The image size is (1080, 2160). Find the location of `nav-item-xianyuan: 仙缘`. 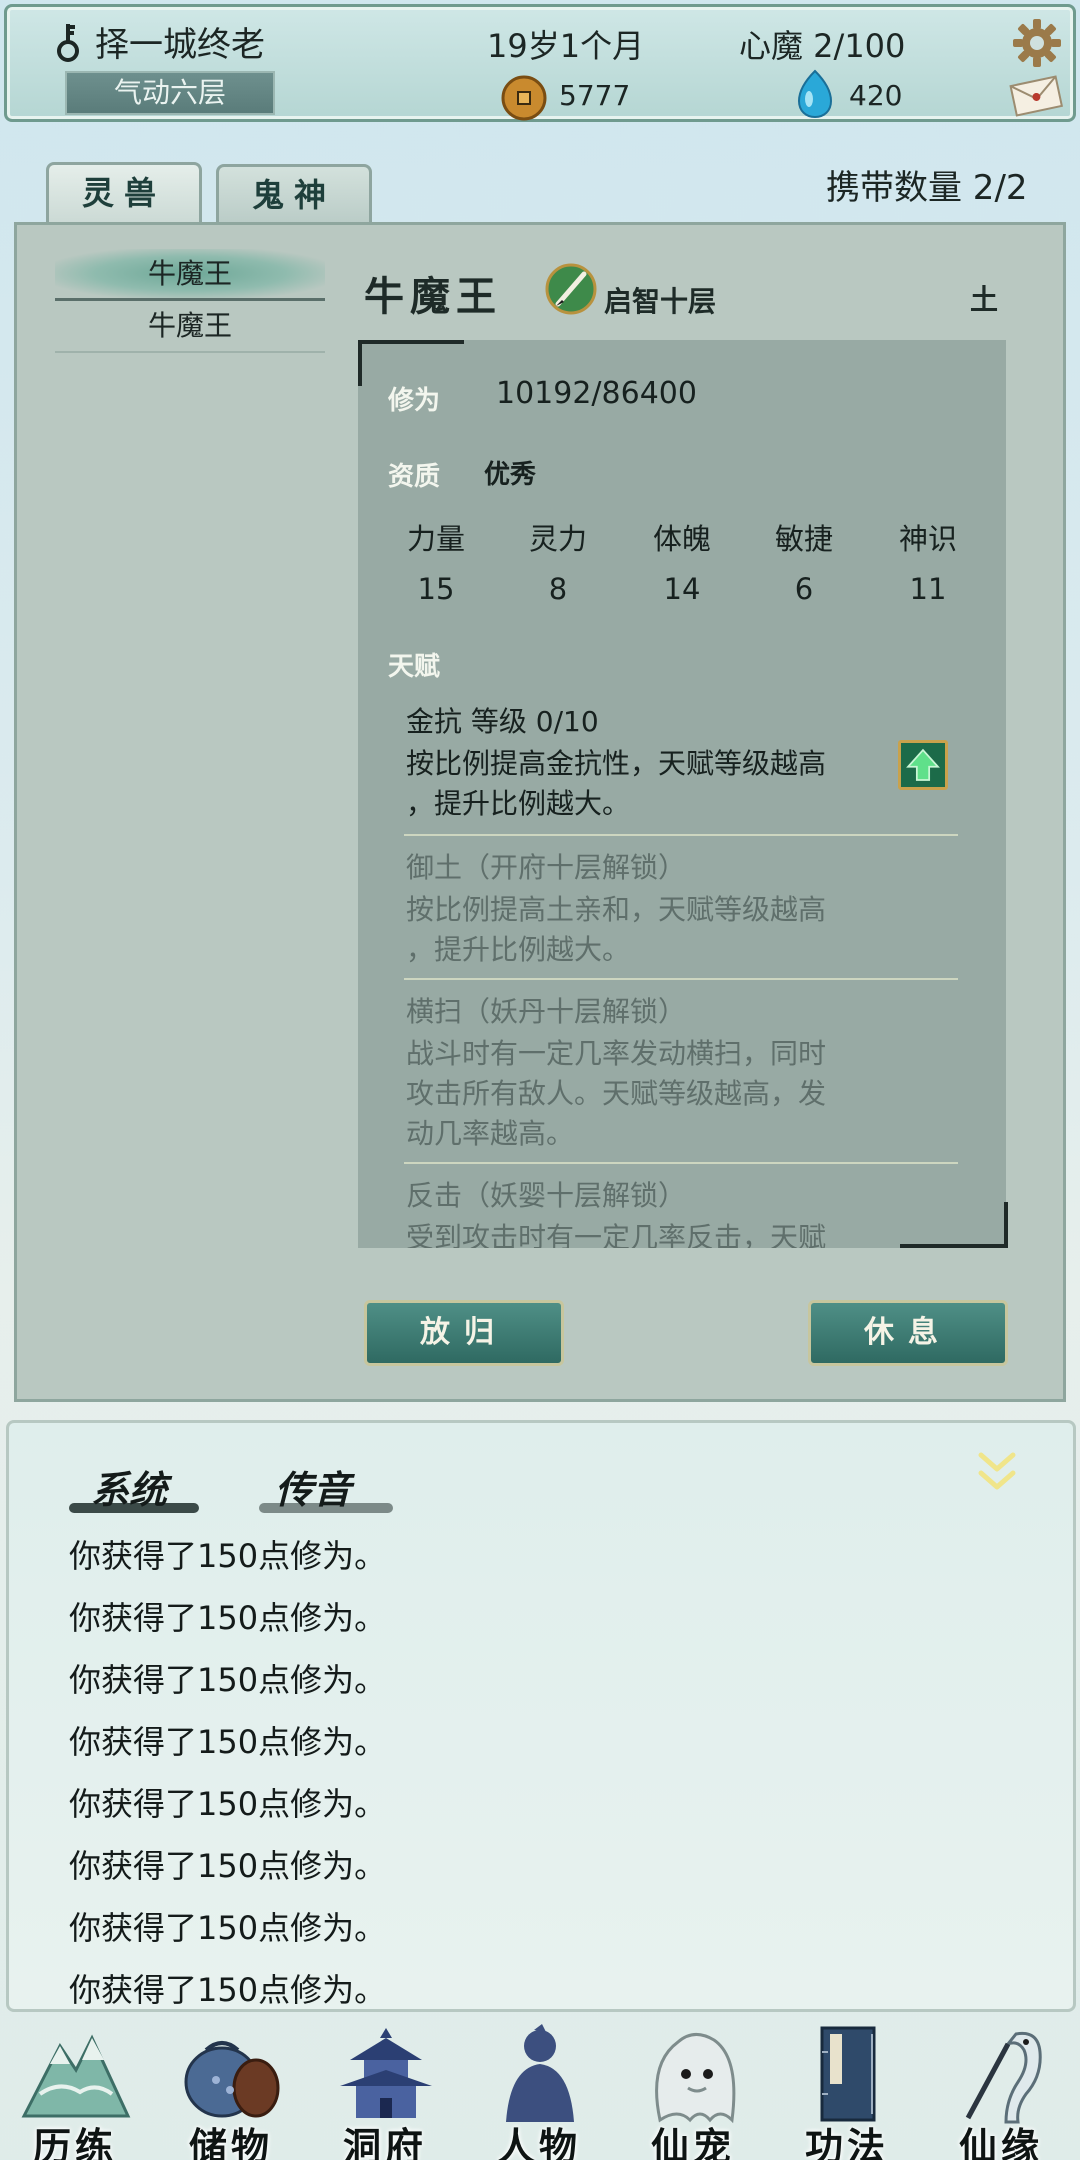

nav-item-xianyuan: 仙缘 is located at coordinates (1001, 2088).